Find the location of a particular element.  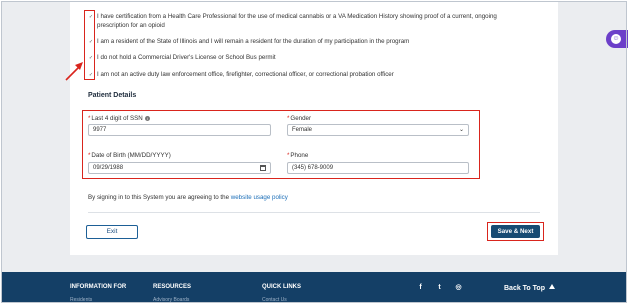

phone-label-text: Phone is located at coordinates (299, 155).